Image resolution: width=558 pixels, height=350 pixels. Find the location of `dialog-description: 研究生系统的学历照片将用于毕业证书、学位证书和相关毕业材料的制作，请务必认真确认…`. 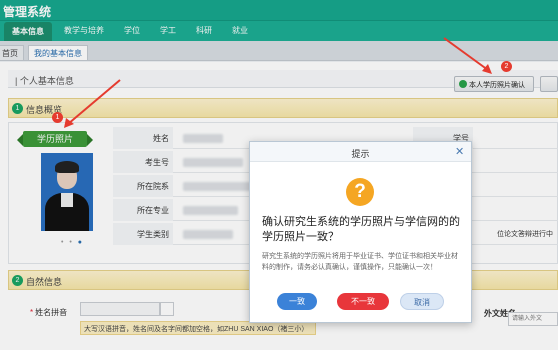

dialog-description: 研究生系统的学历照片将用于毕业证书、学位证书和相关毕业材料的制作，请务必认真确认… is located at coordinates (360, 262).